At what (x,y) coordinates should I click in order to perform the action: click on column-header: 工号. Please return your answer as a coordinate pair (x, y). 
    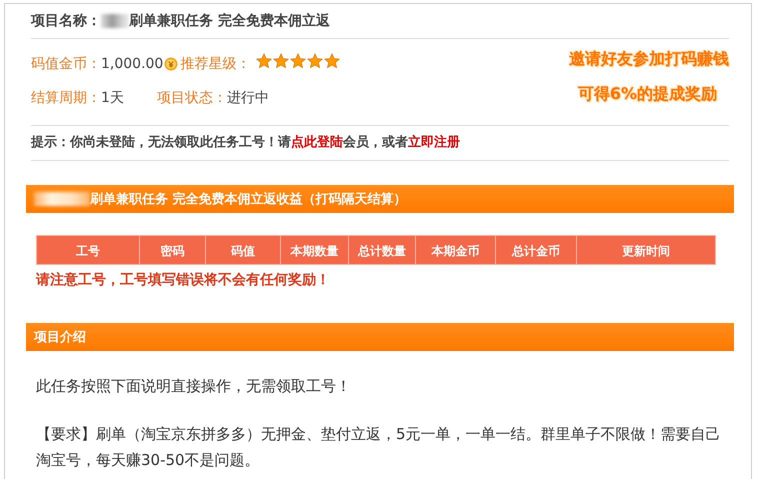
    Looking at the image, I should click on (88, 250).